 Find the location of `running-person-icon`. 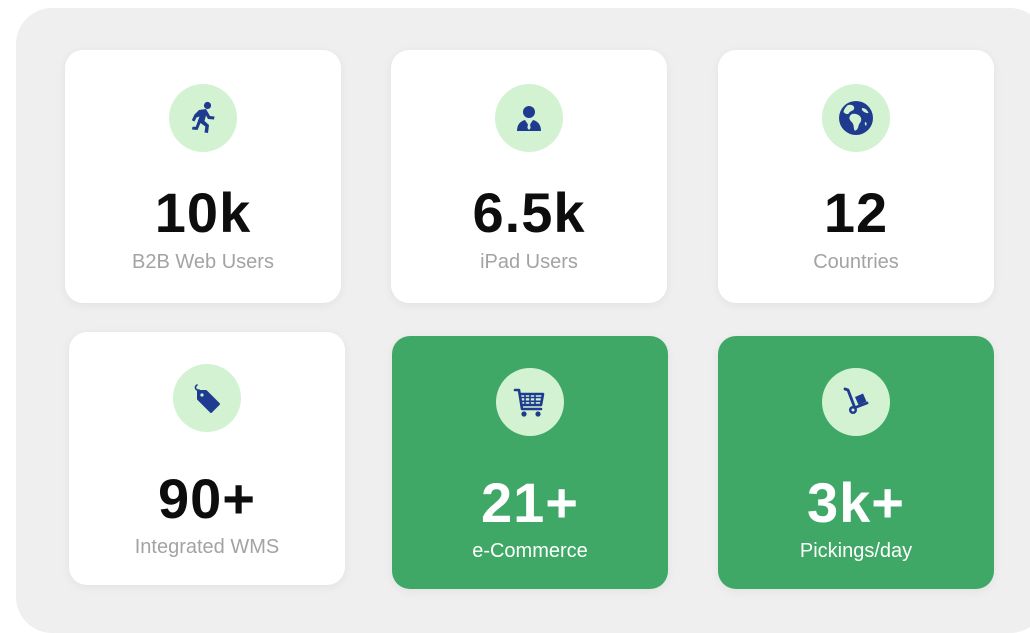

running-person-icon is located at coordinates (203, 117).